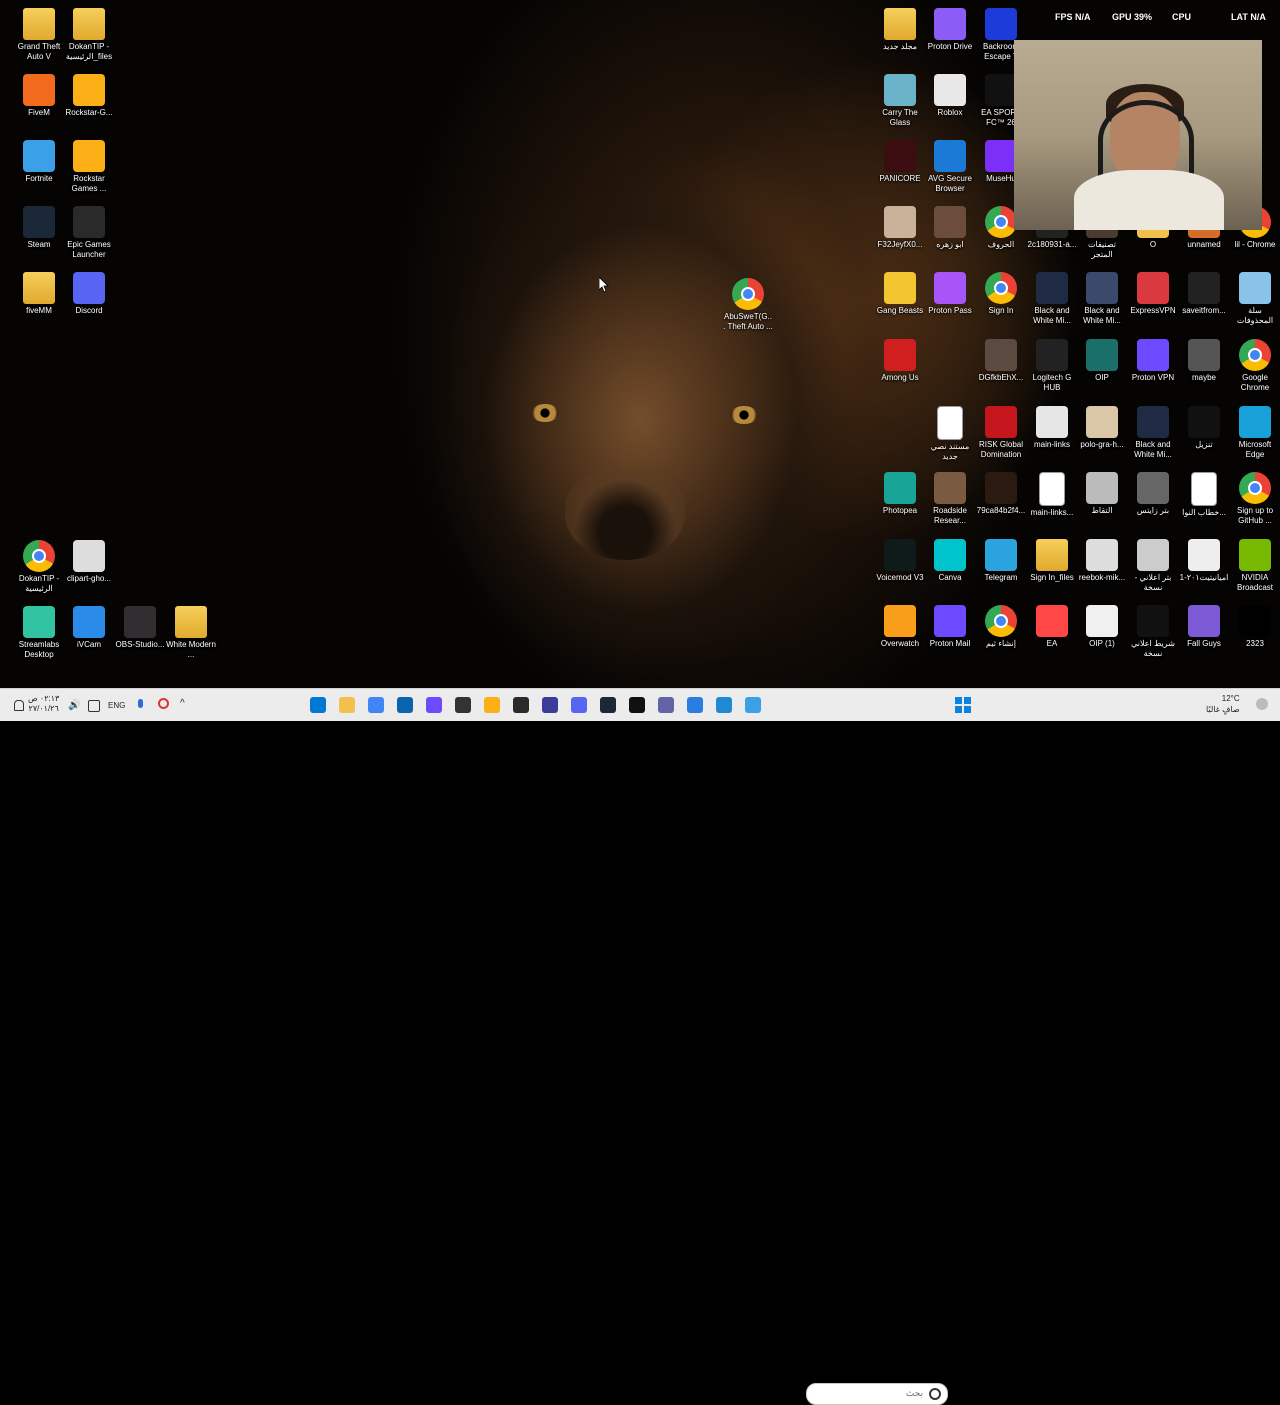 The height and width of the screenshot is (1405, 1280). Describe the element at coordinates (140, 703) in the screenshot. I see `microphone-icon` at that location.